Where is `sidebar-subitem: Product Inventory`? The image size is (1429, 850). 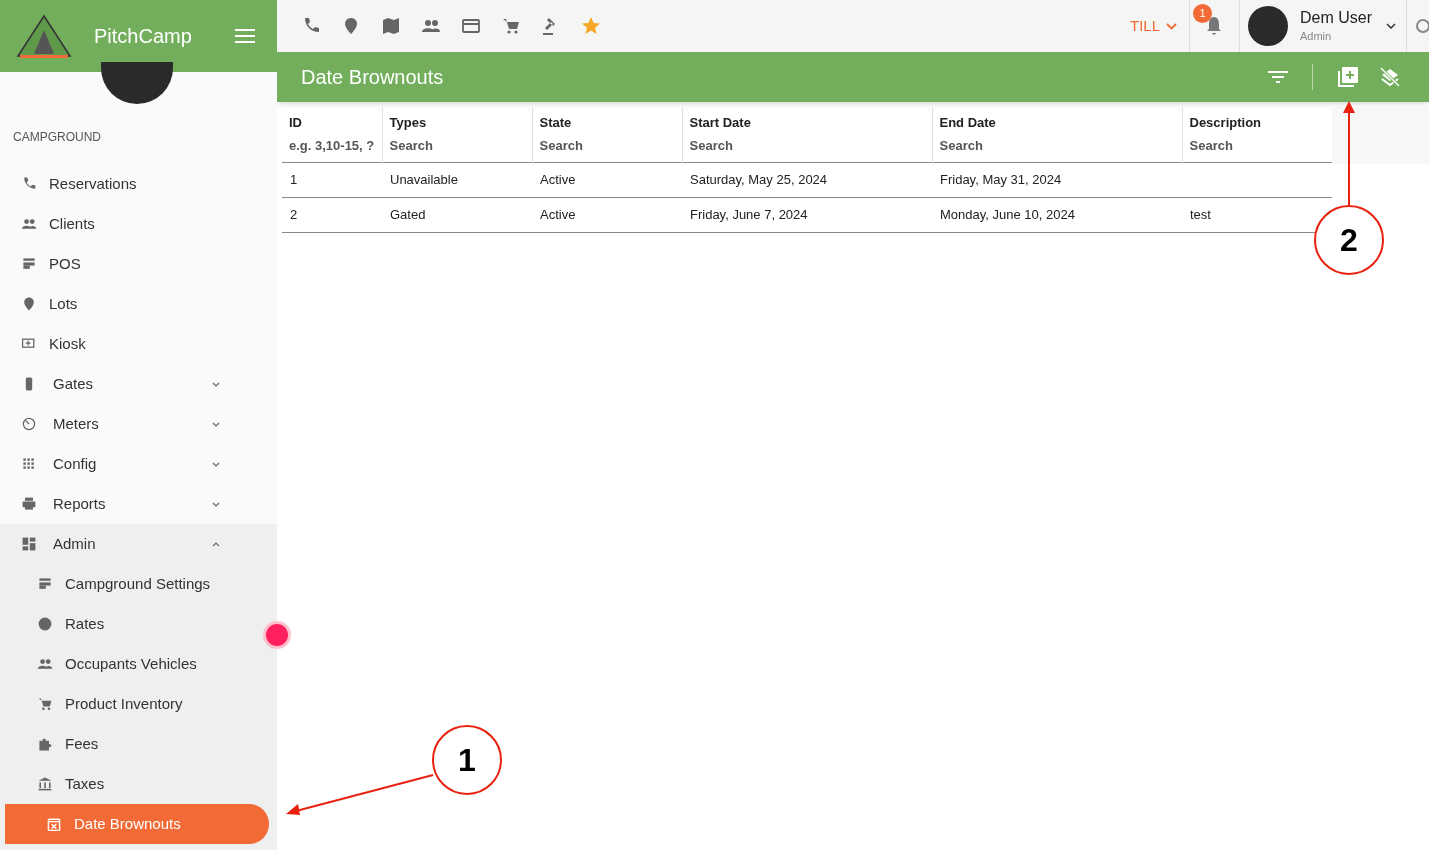
sidebar-subitem: Product Inventory is located at coordinates (127, 704).